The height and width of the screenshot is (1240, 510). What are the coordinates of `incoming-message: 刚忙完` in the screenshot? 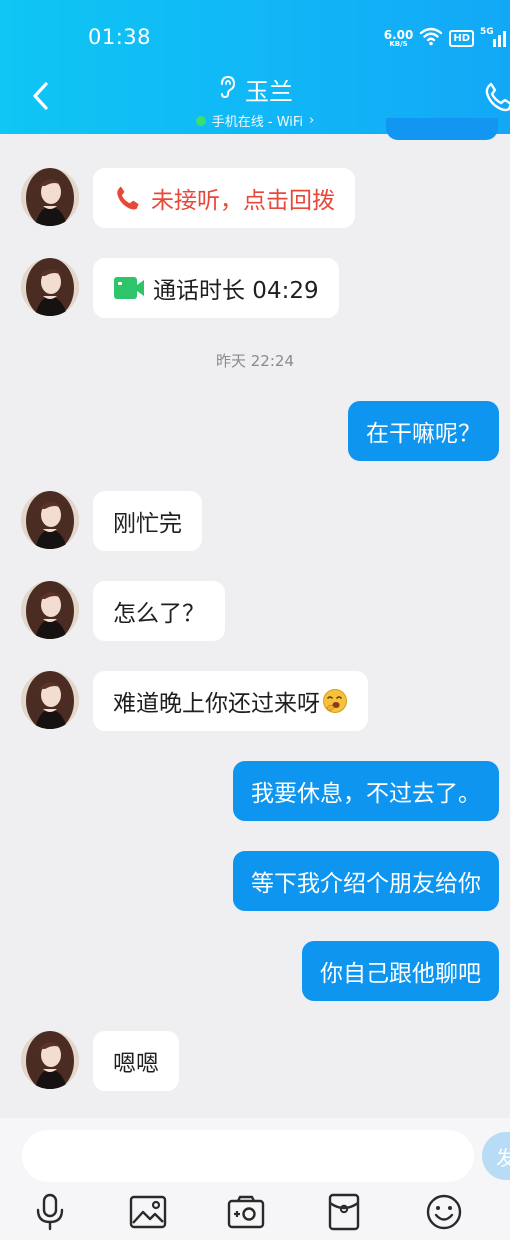 It's located at (147, 521).